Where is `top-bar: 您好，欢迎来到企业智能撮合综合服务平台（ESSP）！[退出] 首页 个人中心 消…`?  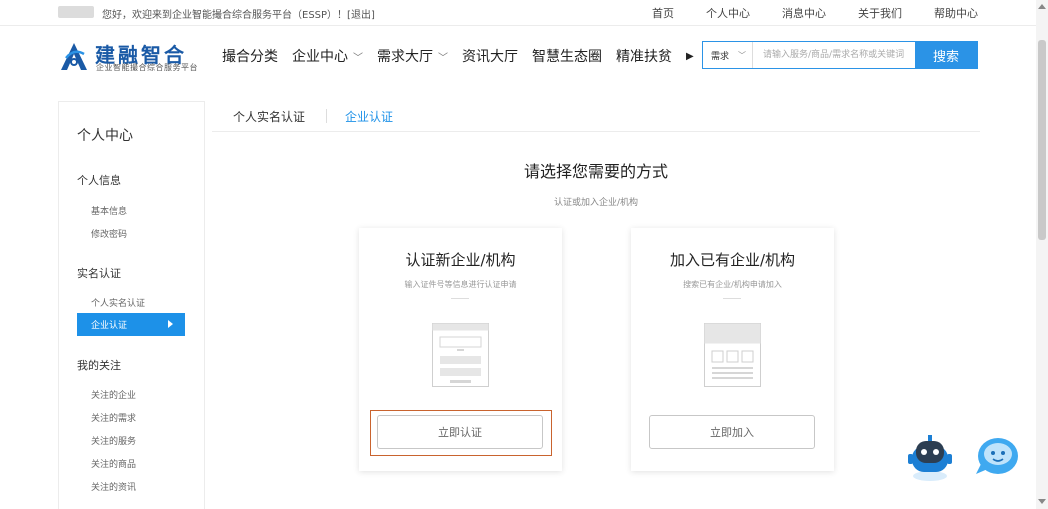 top-bar: 您好，欢迎来到企业智能撮合综合服务平台（ESSP）！[退出] 首页 个人中心 消… is located at coordinates (524, 13).